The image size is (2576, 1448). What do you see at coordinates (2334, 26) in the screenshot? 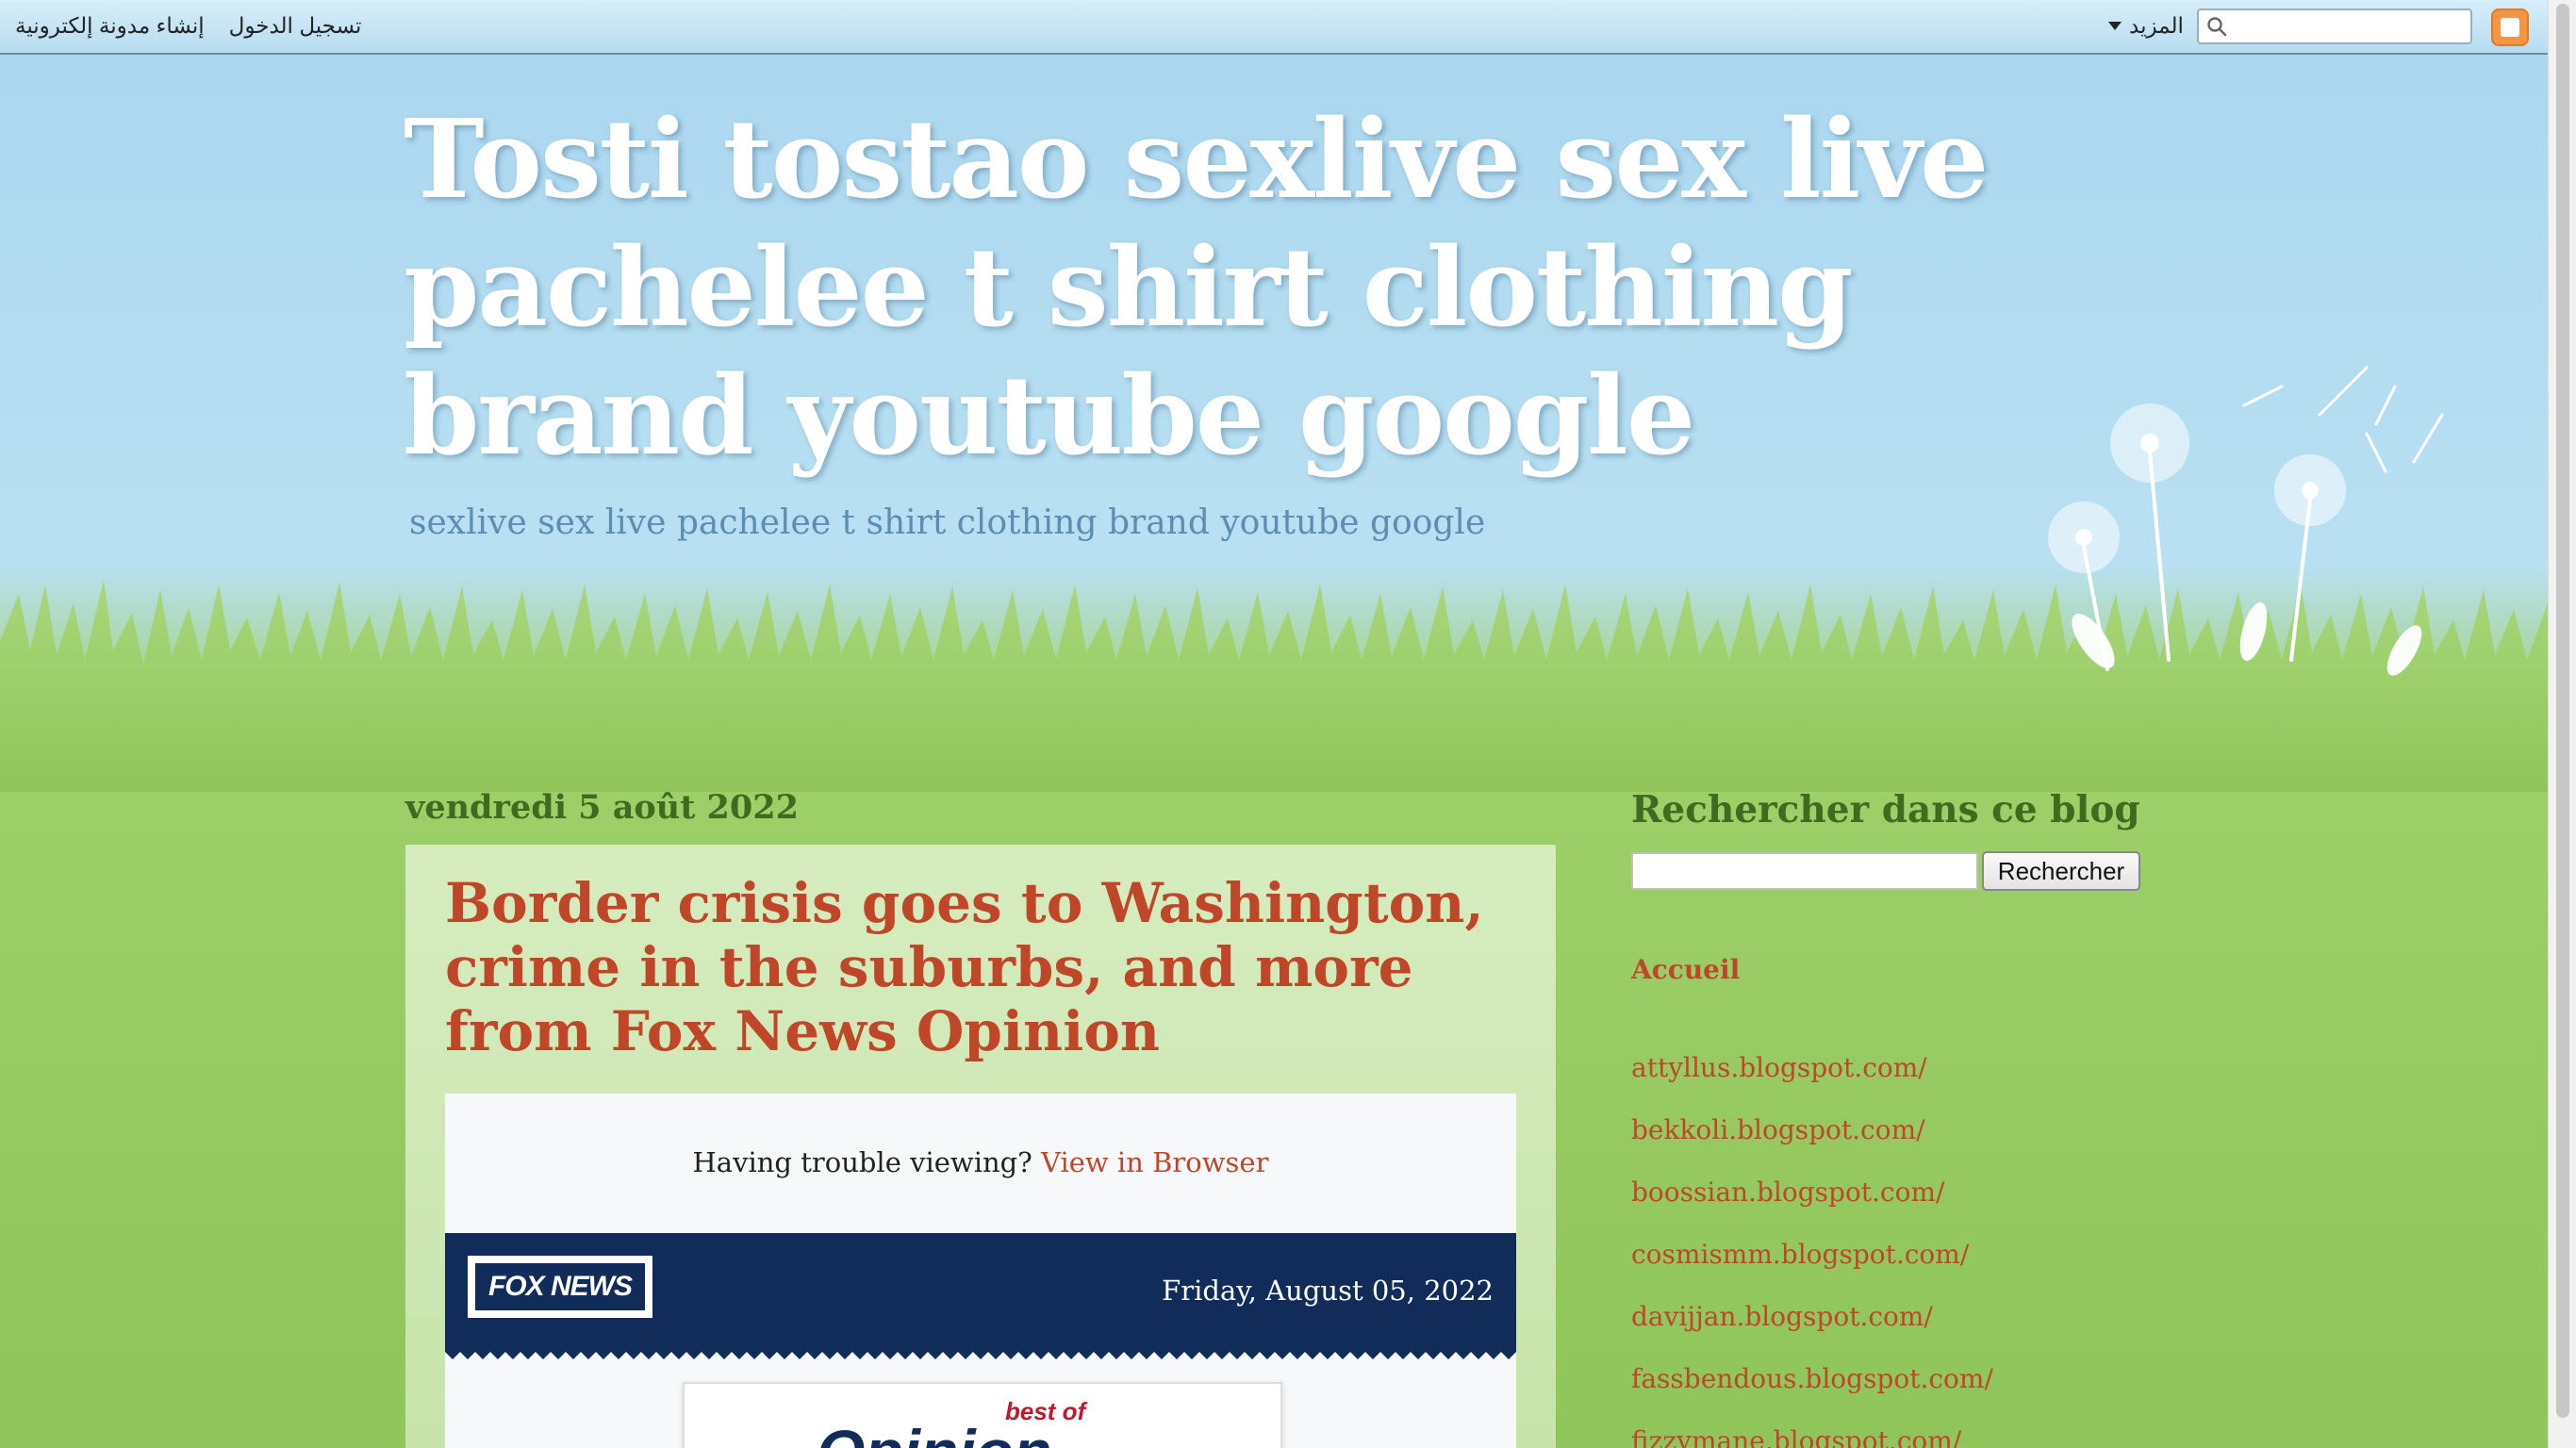
I see `navbar-search-input` at bounding box center [2334, 26].